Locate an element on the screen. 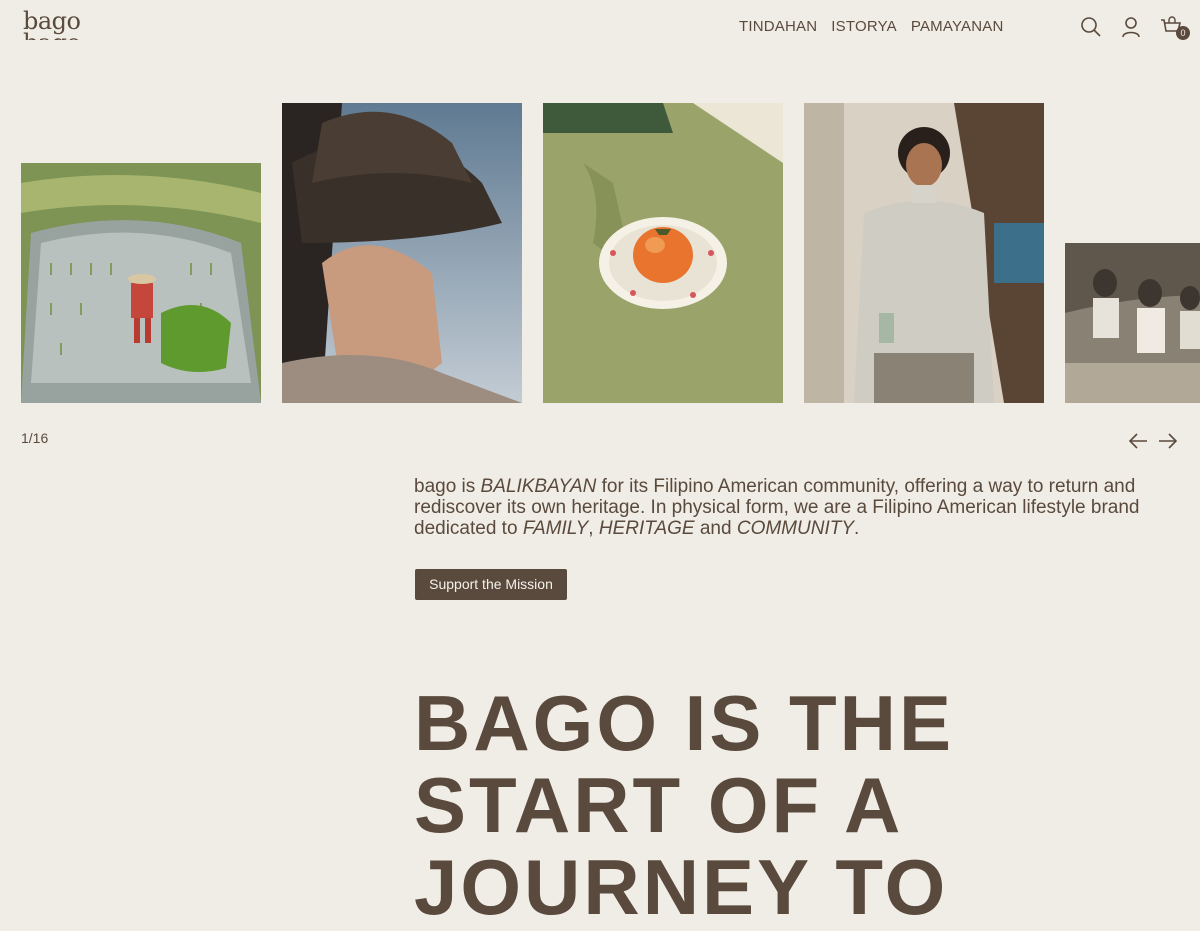  slide-rice-terrace is located at coordinates (141, 283).